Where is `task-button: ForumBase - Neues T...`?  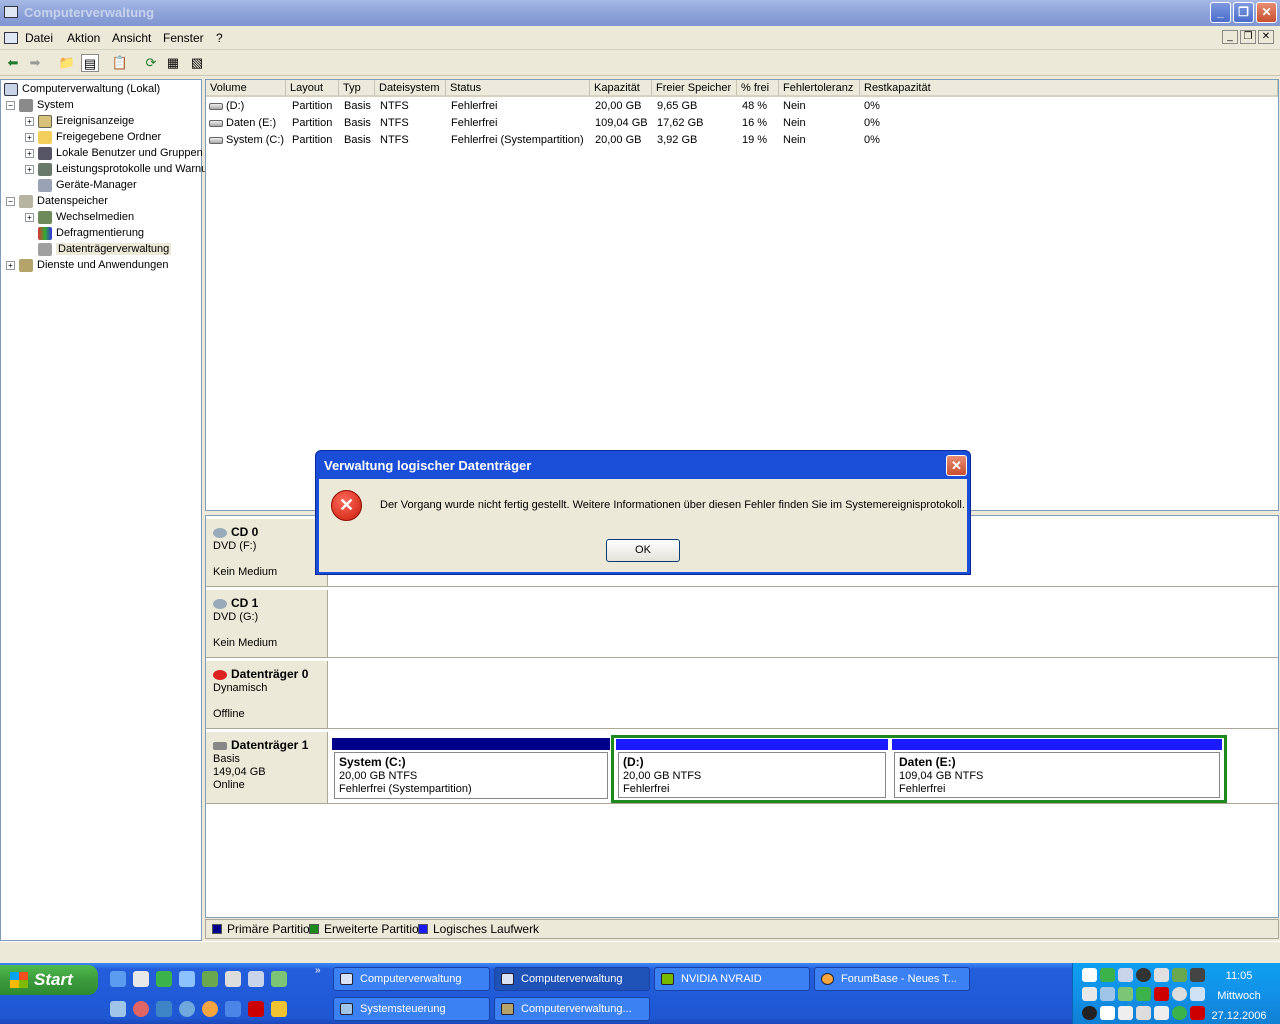 task-button: ForumBase - Neues T... is located at coordinates (892, 979).